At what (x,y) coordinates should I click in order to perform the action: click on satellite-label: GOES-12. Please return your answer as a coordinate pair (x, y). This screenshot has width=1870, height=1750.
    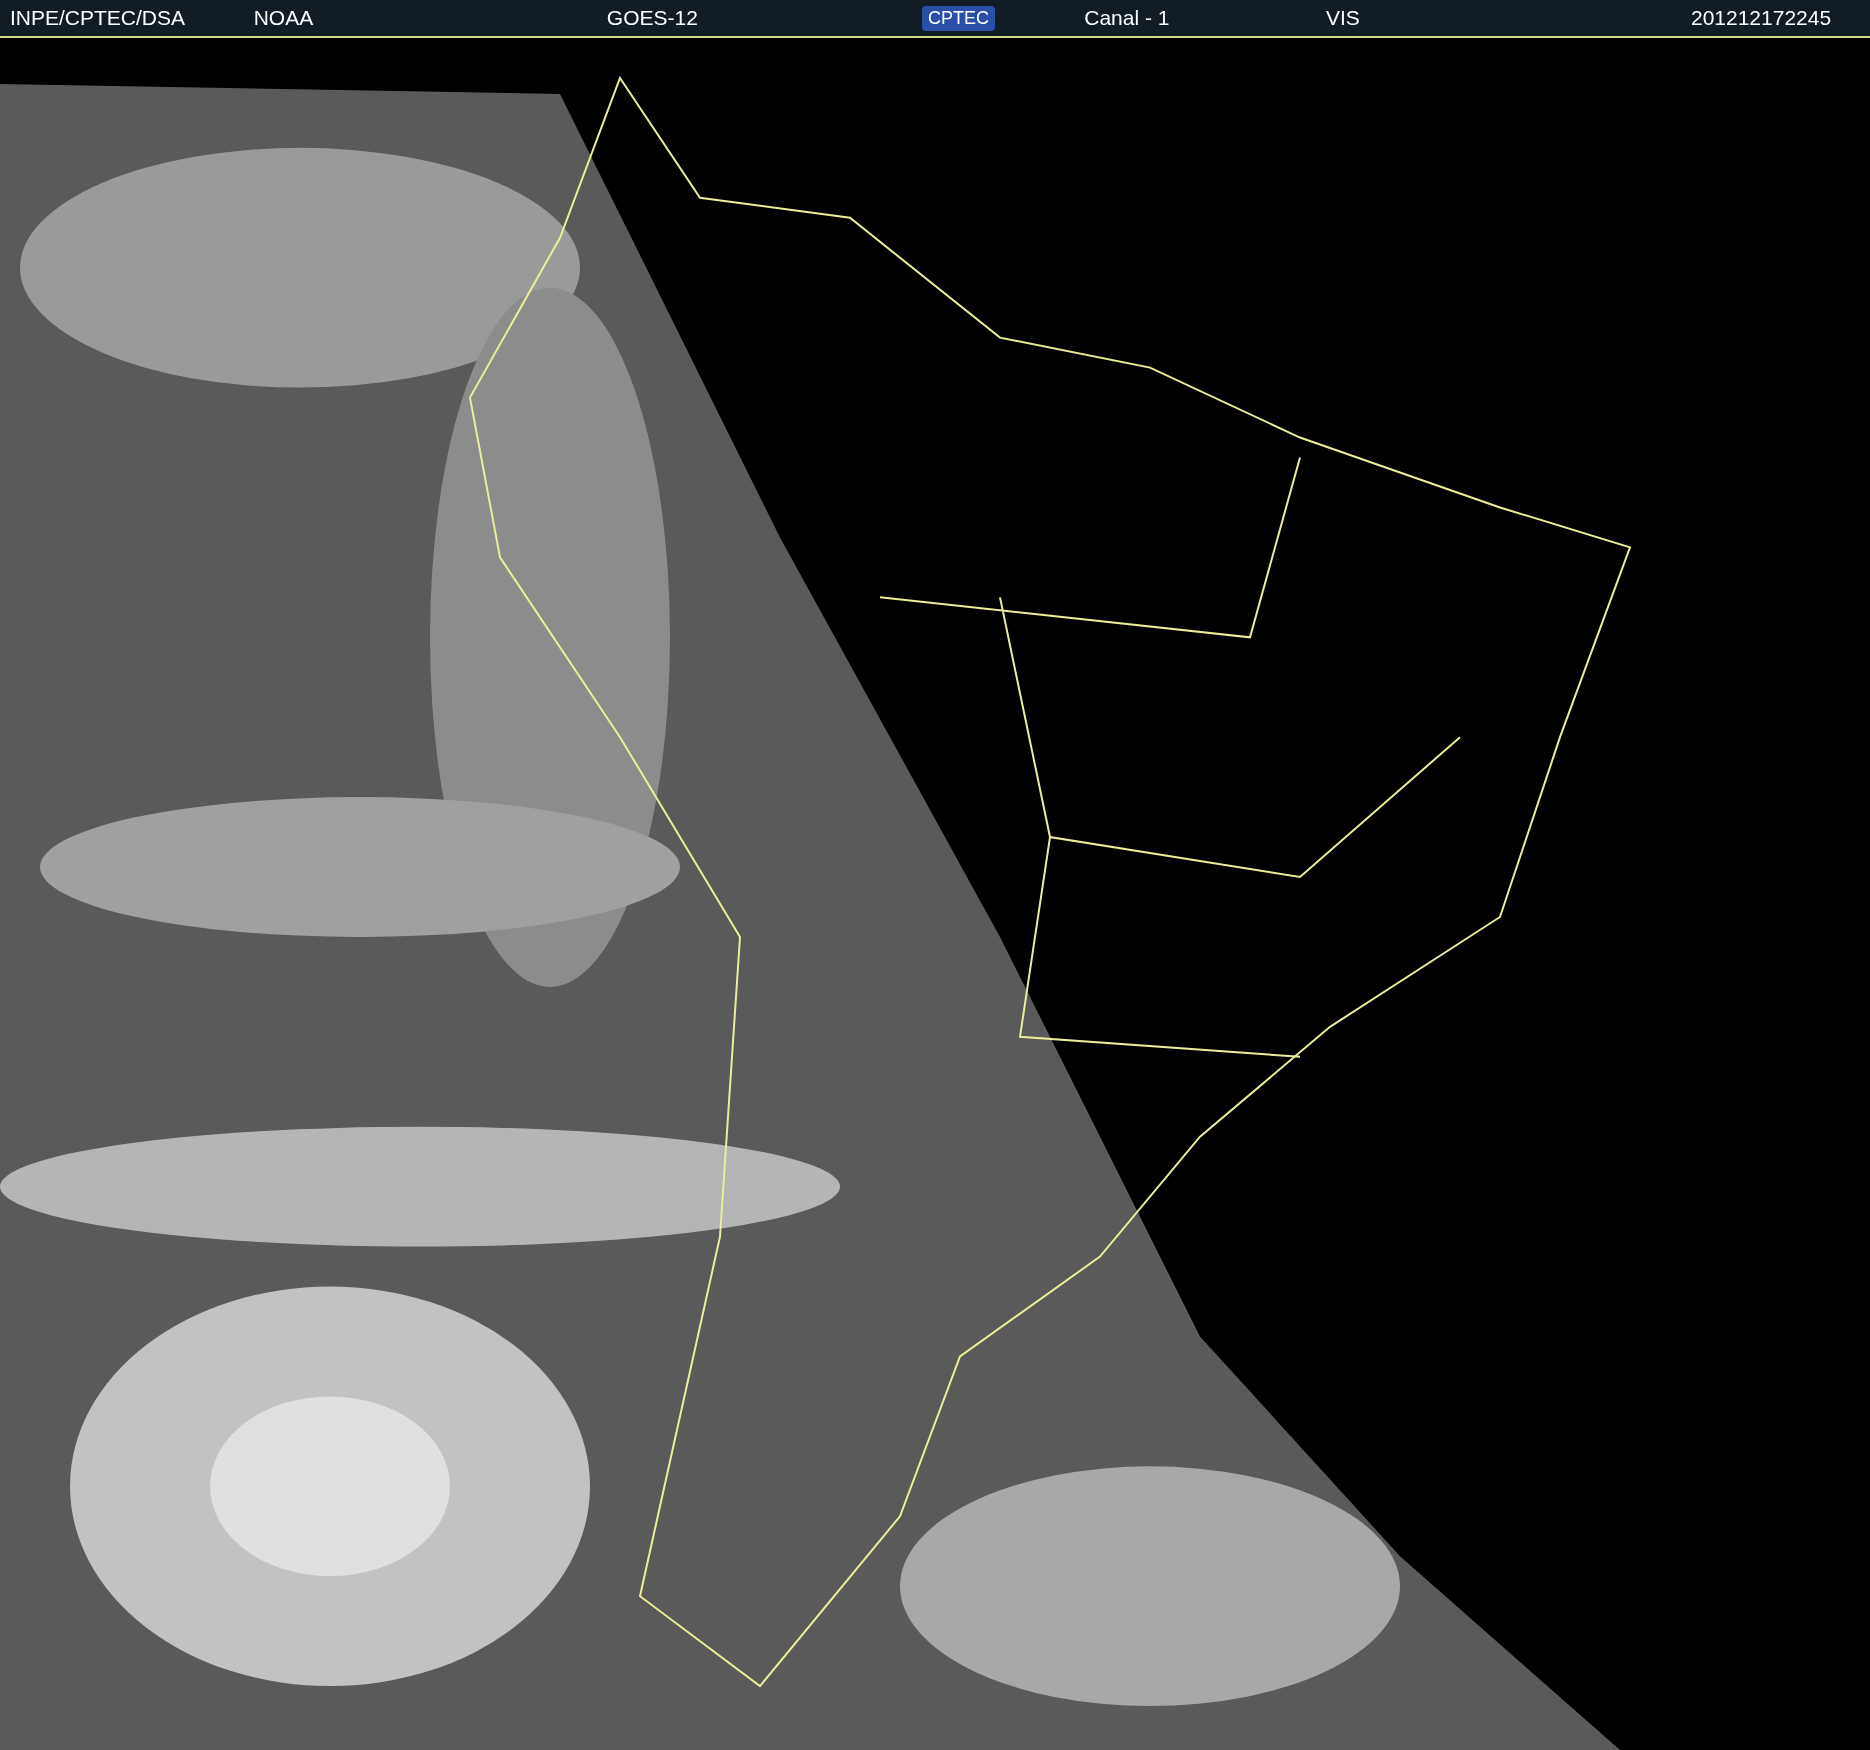
    Looking at the image, I should click on (652, 18).